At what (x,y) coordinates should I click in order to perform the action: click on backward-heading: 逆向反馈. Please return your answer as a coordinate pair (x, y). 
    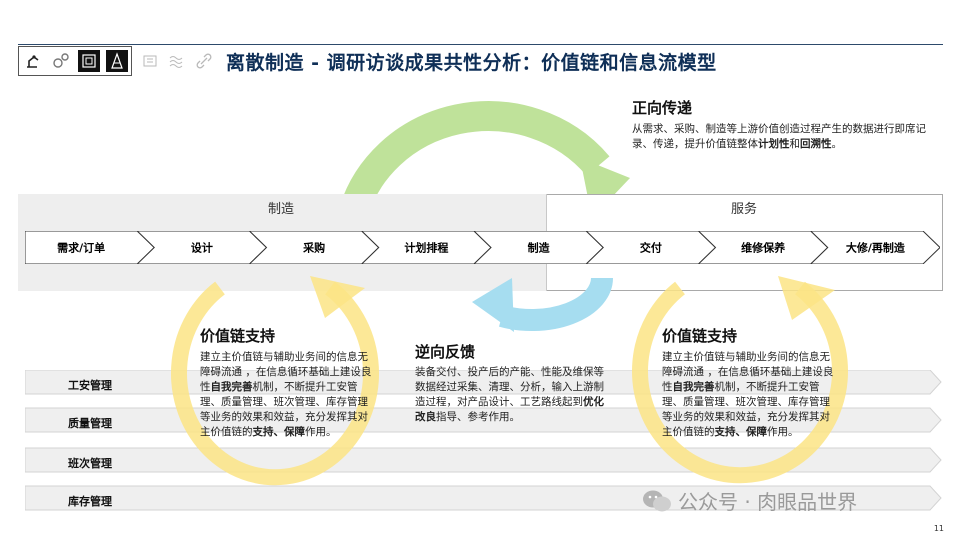
    Looking at the image, I should click on (445, 352).